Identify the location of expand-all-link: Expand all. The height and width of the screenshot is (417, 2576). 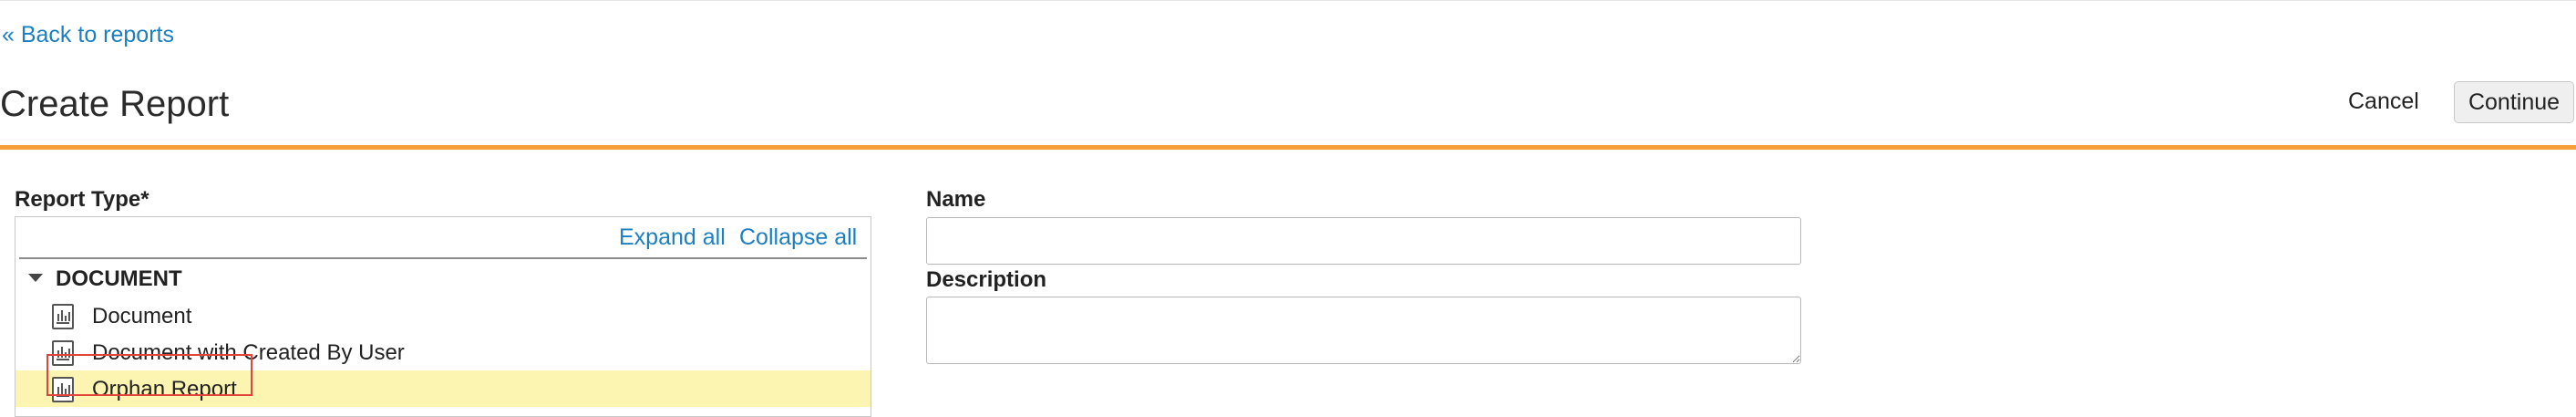
(672, 238).